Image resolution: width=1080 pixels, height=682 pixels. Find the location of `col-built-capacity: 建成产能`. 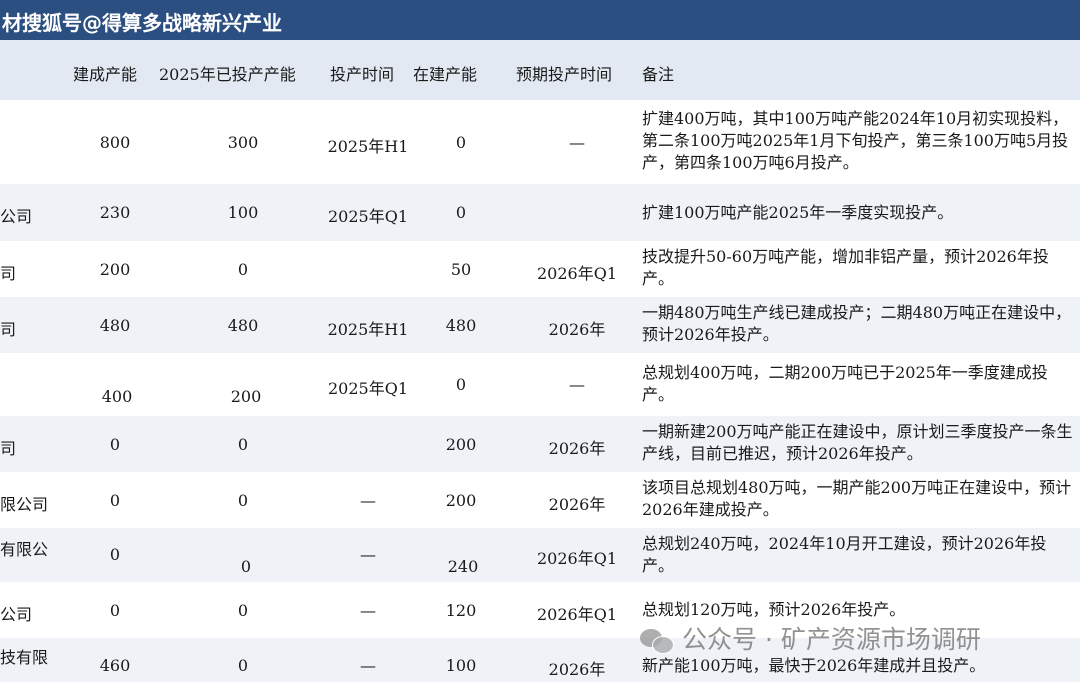

col-built-capacity: 建成产能 is located at coordinates (105, 74).